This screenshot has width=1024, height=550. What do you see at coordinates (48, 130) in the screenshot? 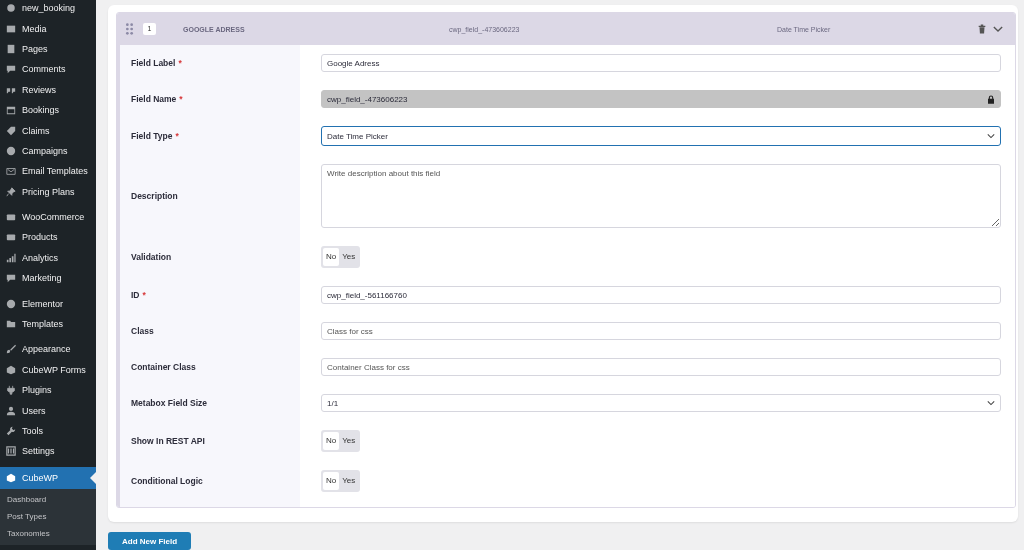
I see `sidebar-item: Claims` at bounding box center [48, 130].